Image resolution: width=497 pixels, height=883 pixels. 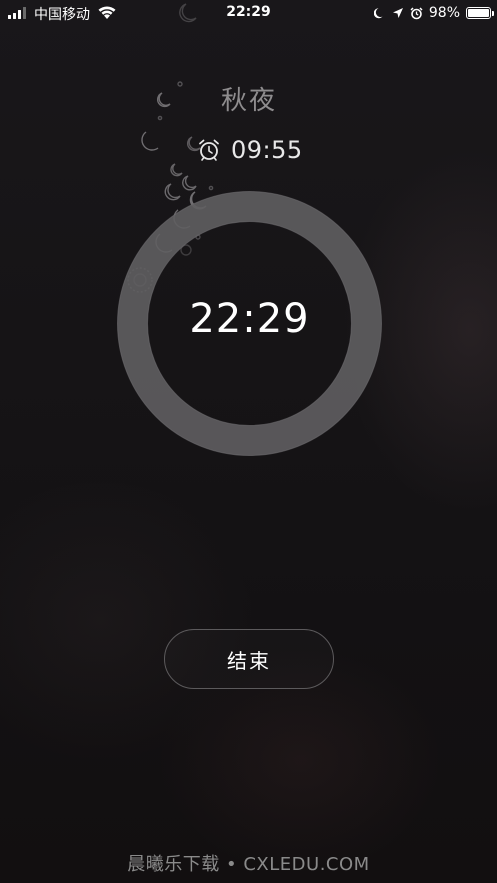 What do you see at coordinates (416, 12) in the screenshot?
I see `alarm-icon` at bounding box center [416, 12].